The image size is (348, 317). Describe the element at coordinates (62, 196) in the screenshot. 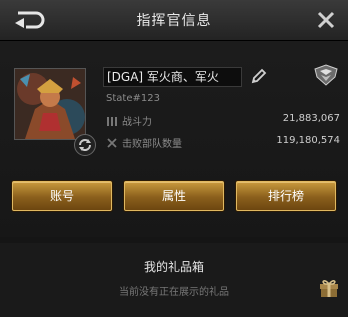

I see `account-button: 账号` at that location.